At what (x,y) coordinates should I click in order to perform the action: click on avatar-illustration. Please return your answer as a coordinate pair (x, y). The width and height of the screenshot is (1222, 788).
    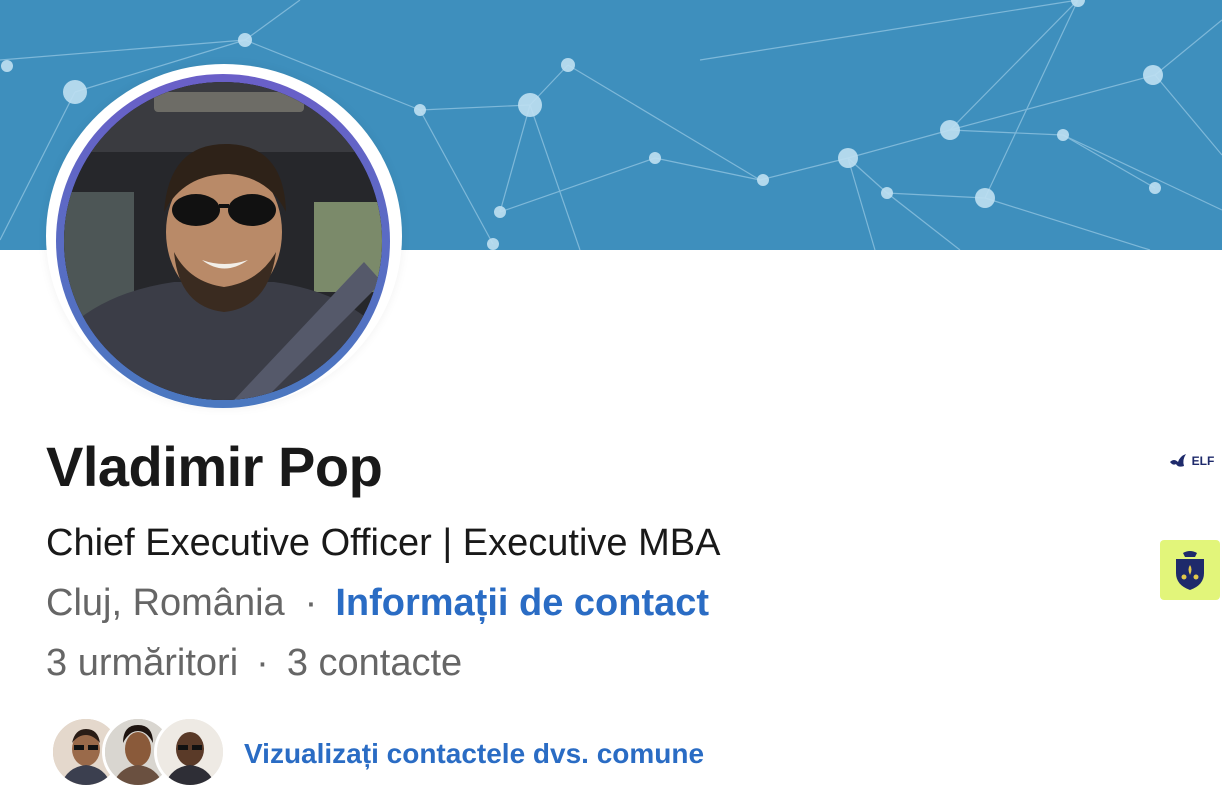
    Looking at the image, I should click on (190, 752).